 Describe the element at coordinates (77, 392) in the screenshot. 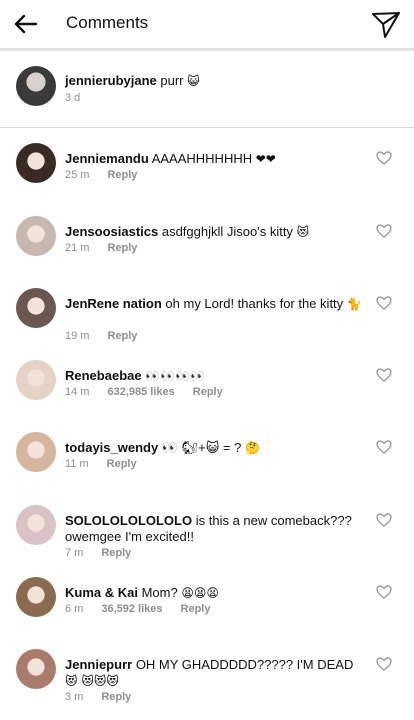

I see `comment-time: 14 m` at that location.